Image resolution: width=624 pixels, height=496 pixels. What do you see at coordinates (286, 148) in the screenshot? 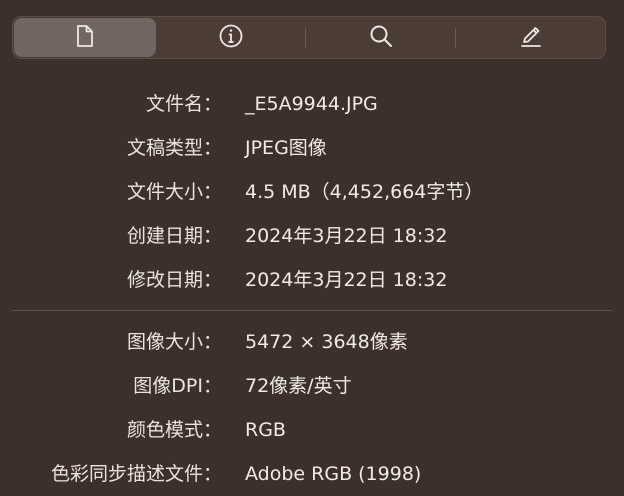
I see `doc-type-value: JPEG图像` at bounding box center [286, 148].